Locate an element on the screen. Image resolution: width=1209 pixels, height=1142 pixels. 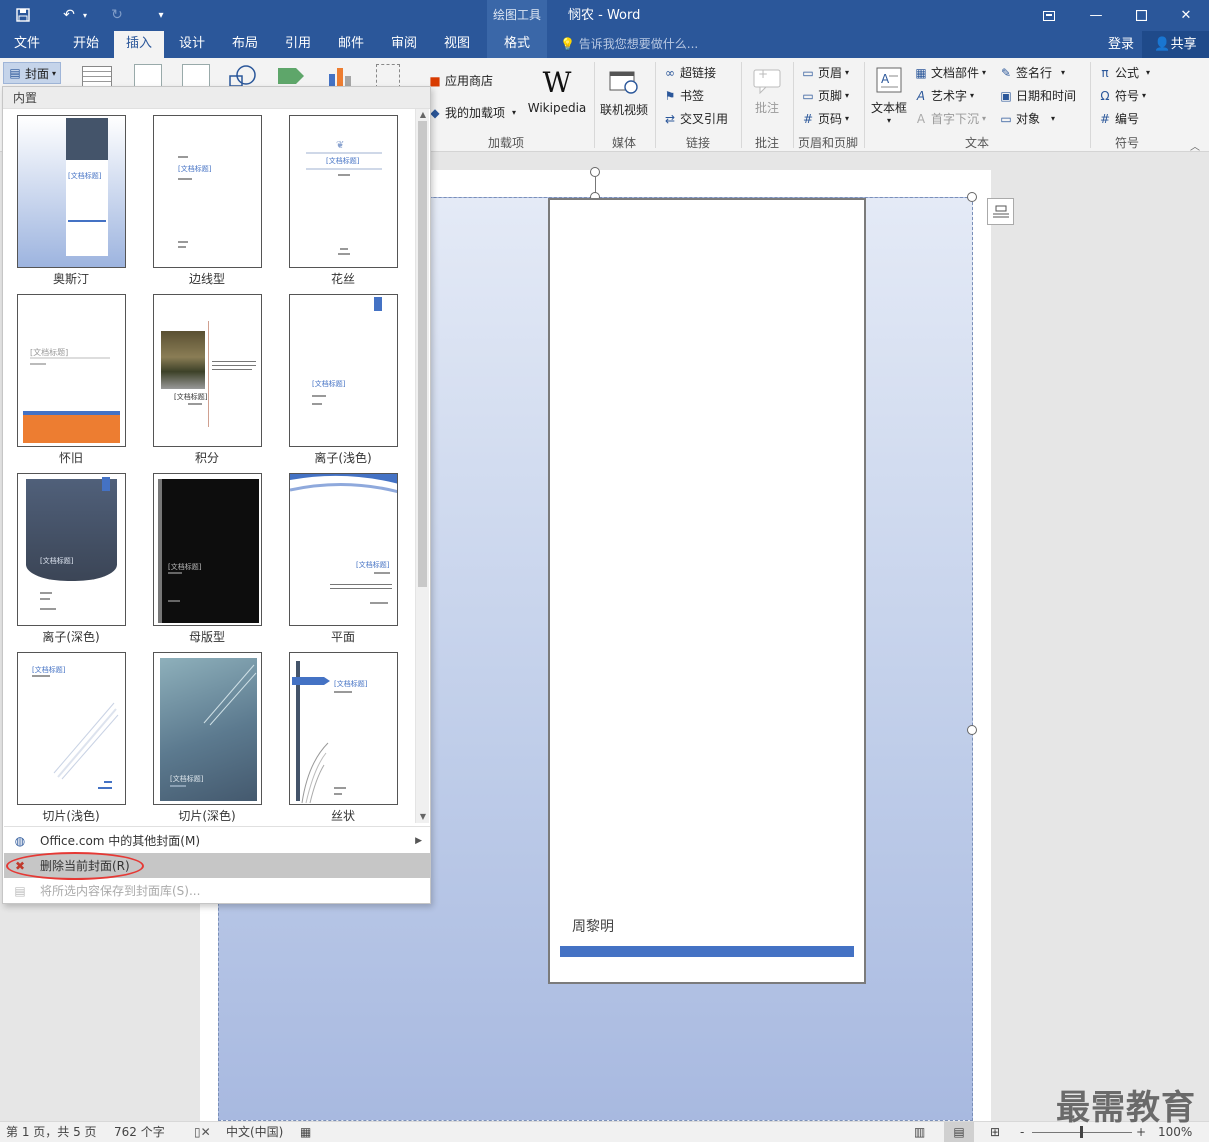
cover-tile-slice-dark: [文档标题] 切片(深色) is located at coordinates (207, 735).